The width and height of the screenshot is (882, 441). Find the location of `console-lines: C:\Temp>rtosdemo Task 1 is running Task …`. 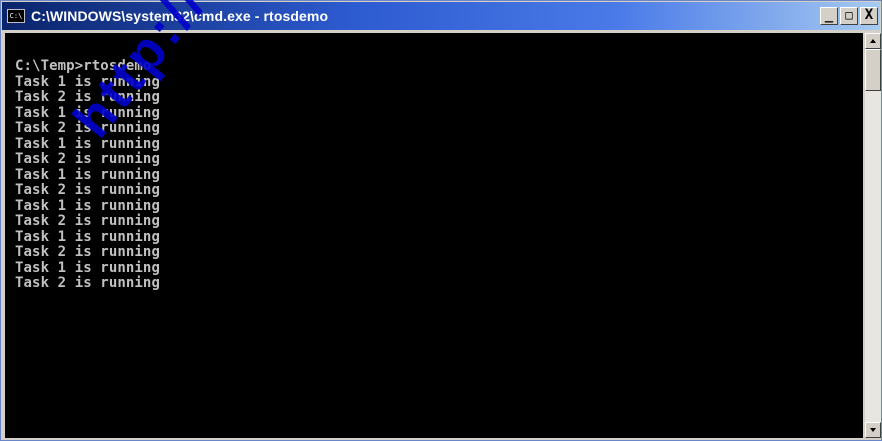

console-lines: C:\Temp>rtosdemo Task 1 is running Task … is located at coordinates (87, 175).